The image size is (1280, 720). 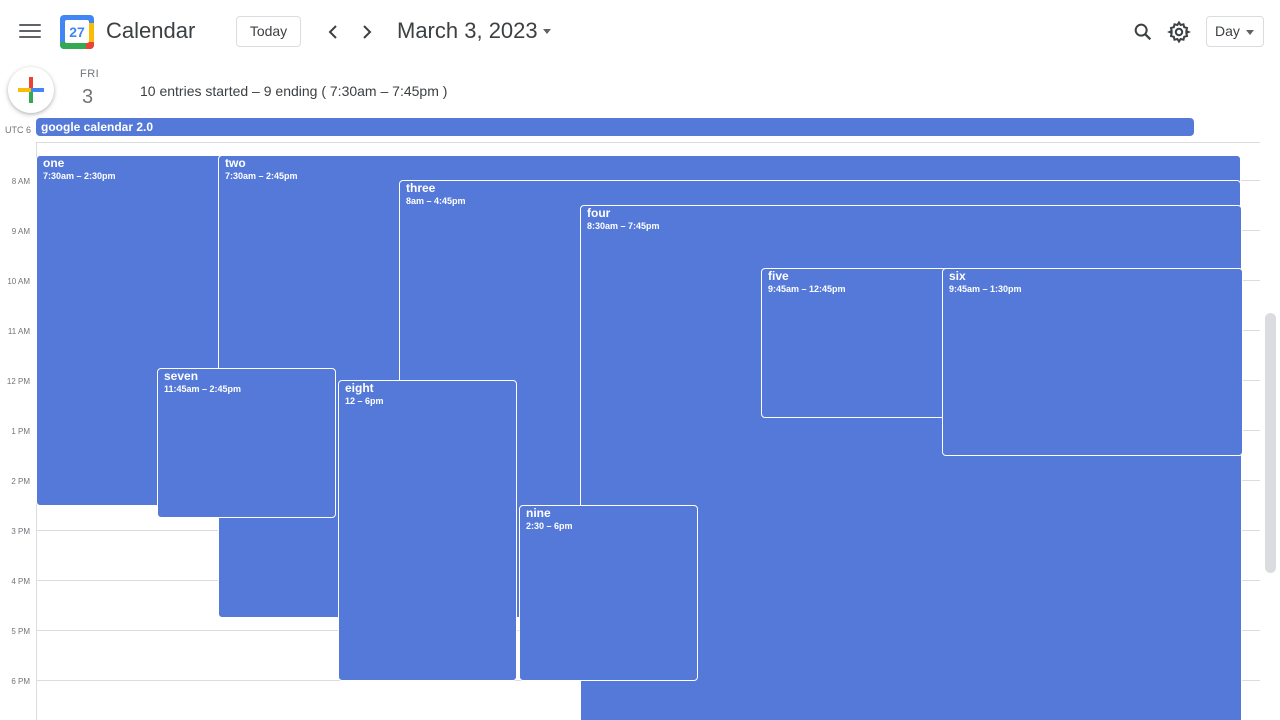 I want to click on event-six: six 9:45am – 1:30pm, so click(x=1092, y=362).